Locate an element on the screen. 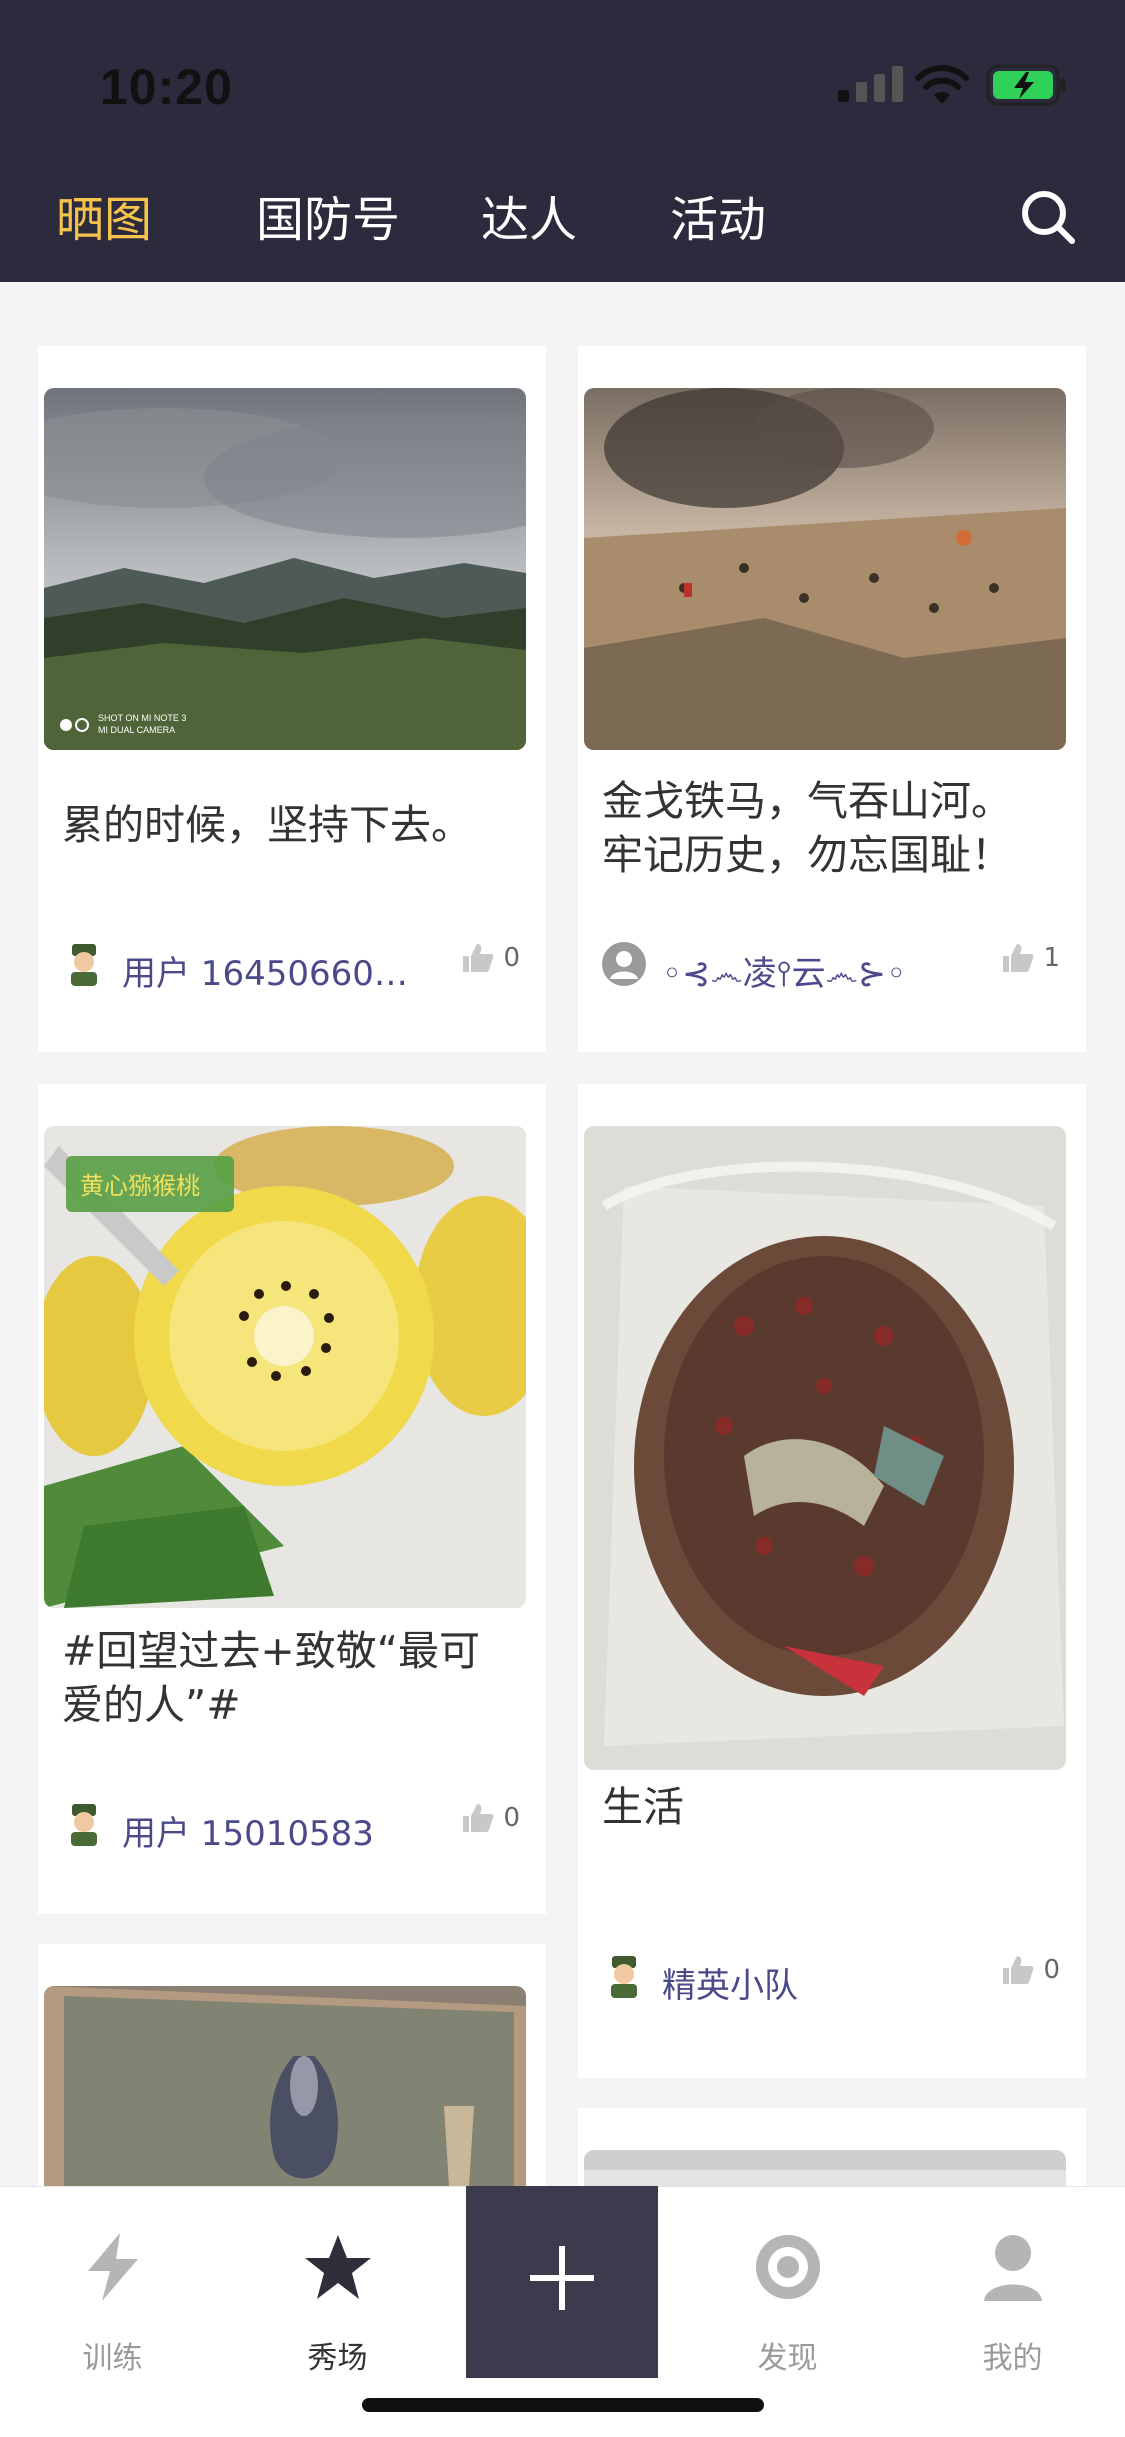  tab-shaitu: 晒图 is located at coordinates (104, 215).